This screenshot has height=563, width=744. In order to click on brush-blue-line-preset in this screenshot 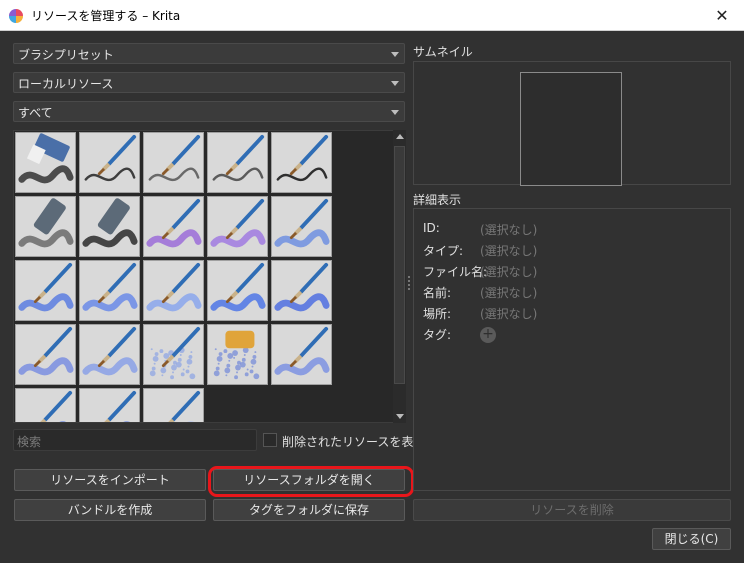, I will do `click(45, 290)`.